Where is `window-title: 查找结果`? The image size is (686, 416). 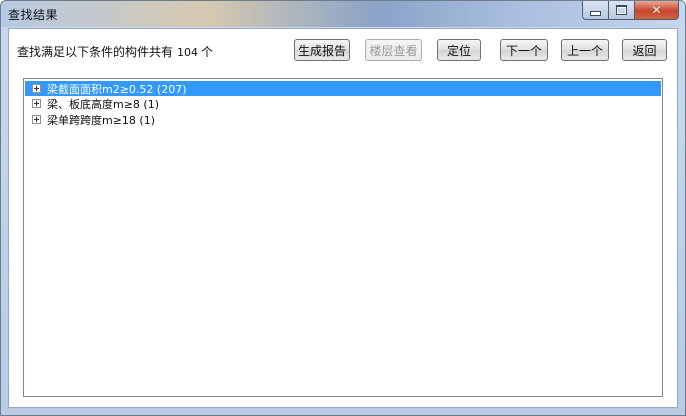 window-title: 查找结果 is located at coordinates (33, 15).